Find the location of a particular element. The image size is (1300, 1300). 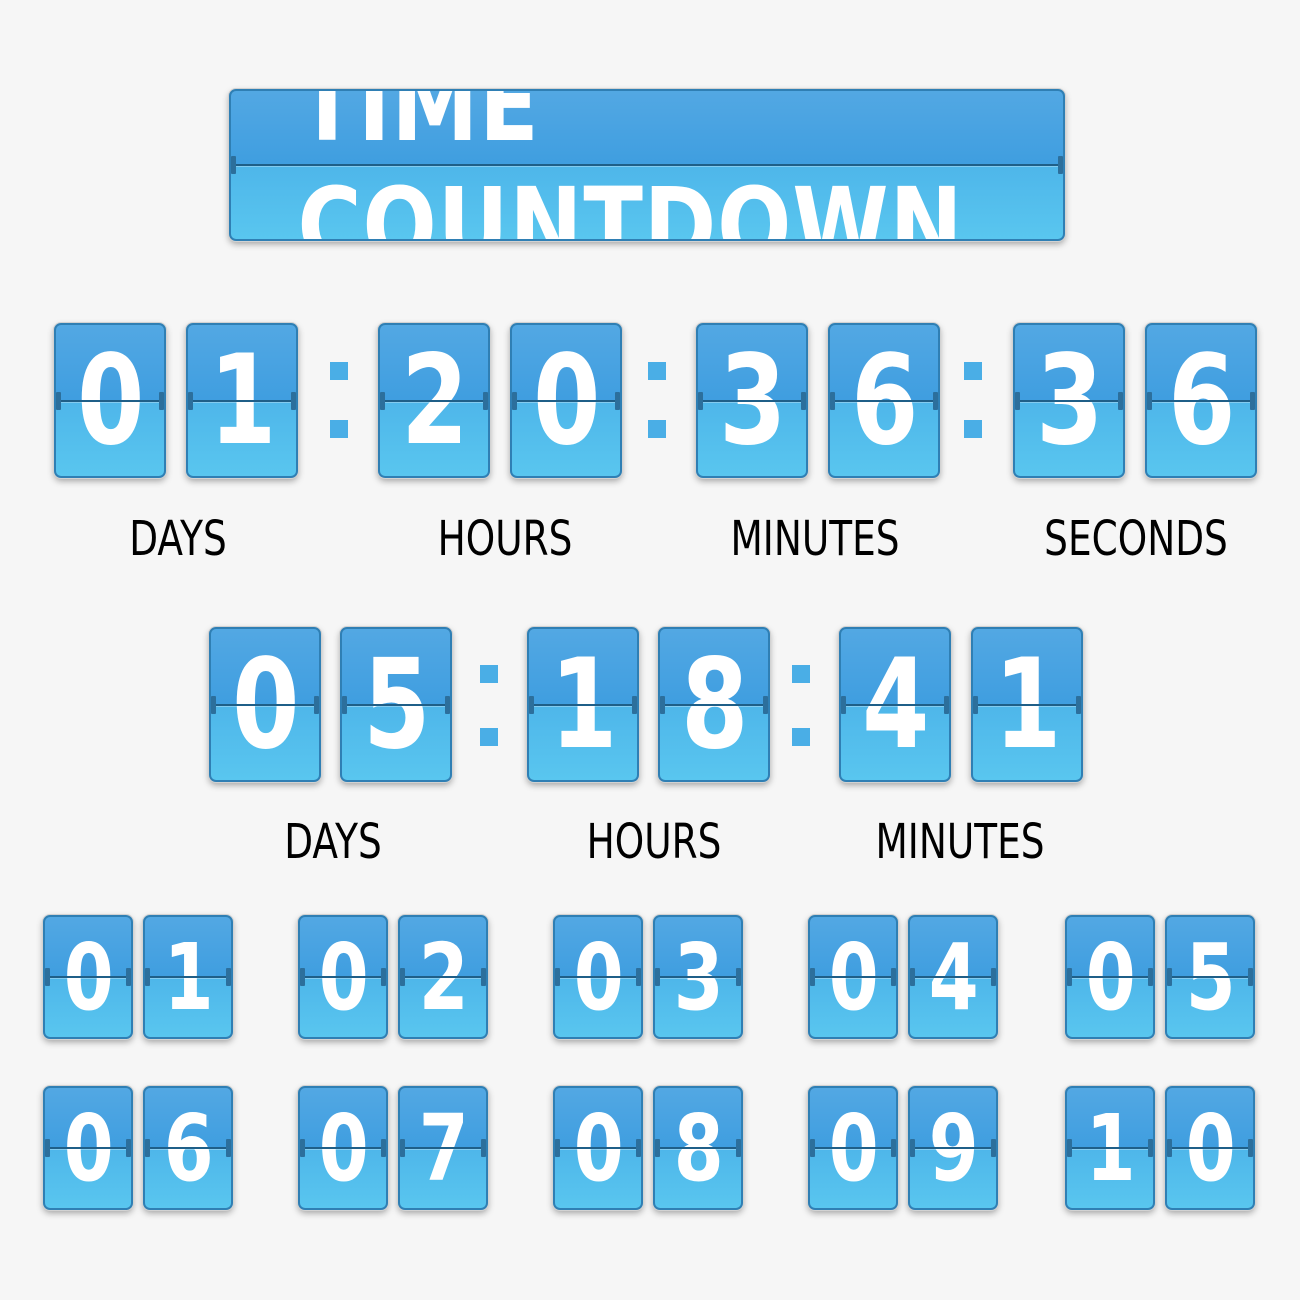

number-09-digit-1: 0 is located at coordinates (853, 1148).